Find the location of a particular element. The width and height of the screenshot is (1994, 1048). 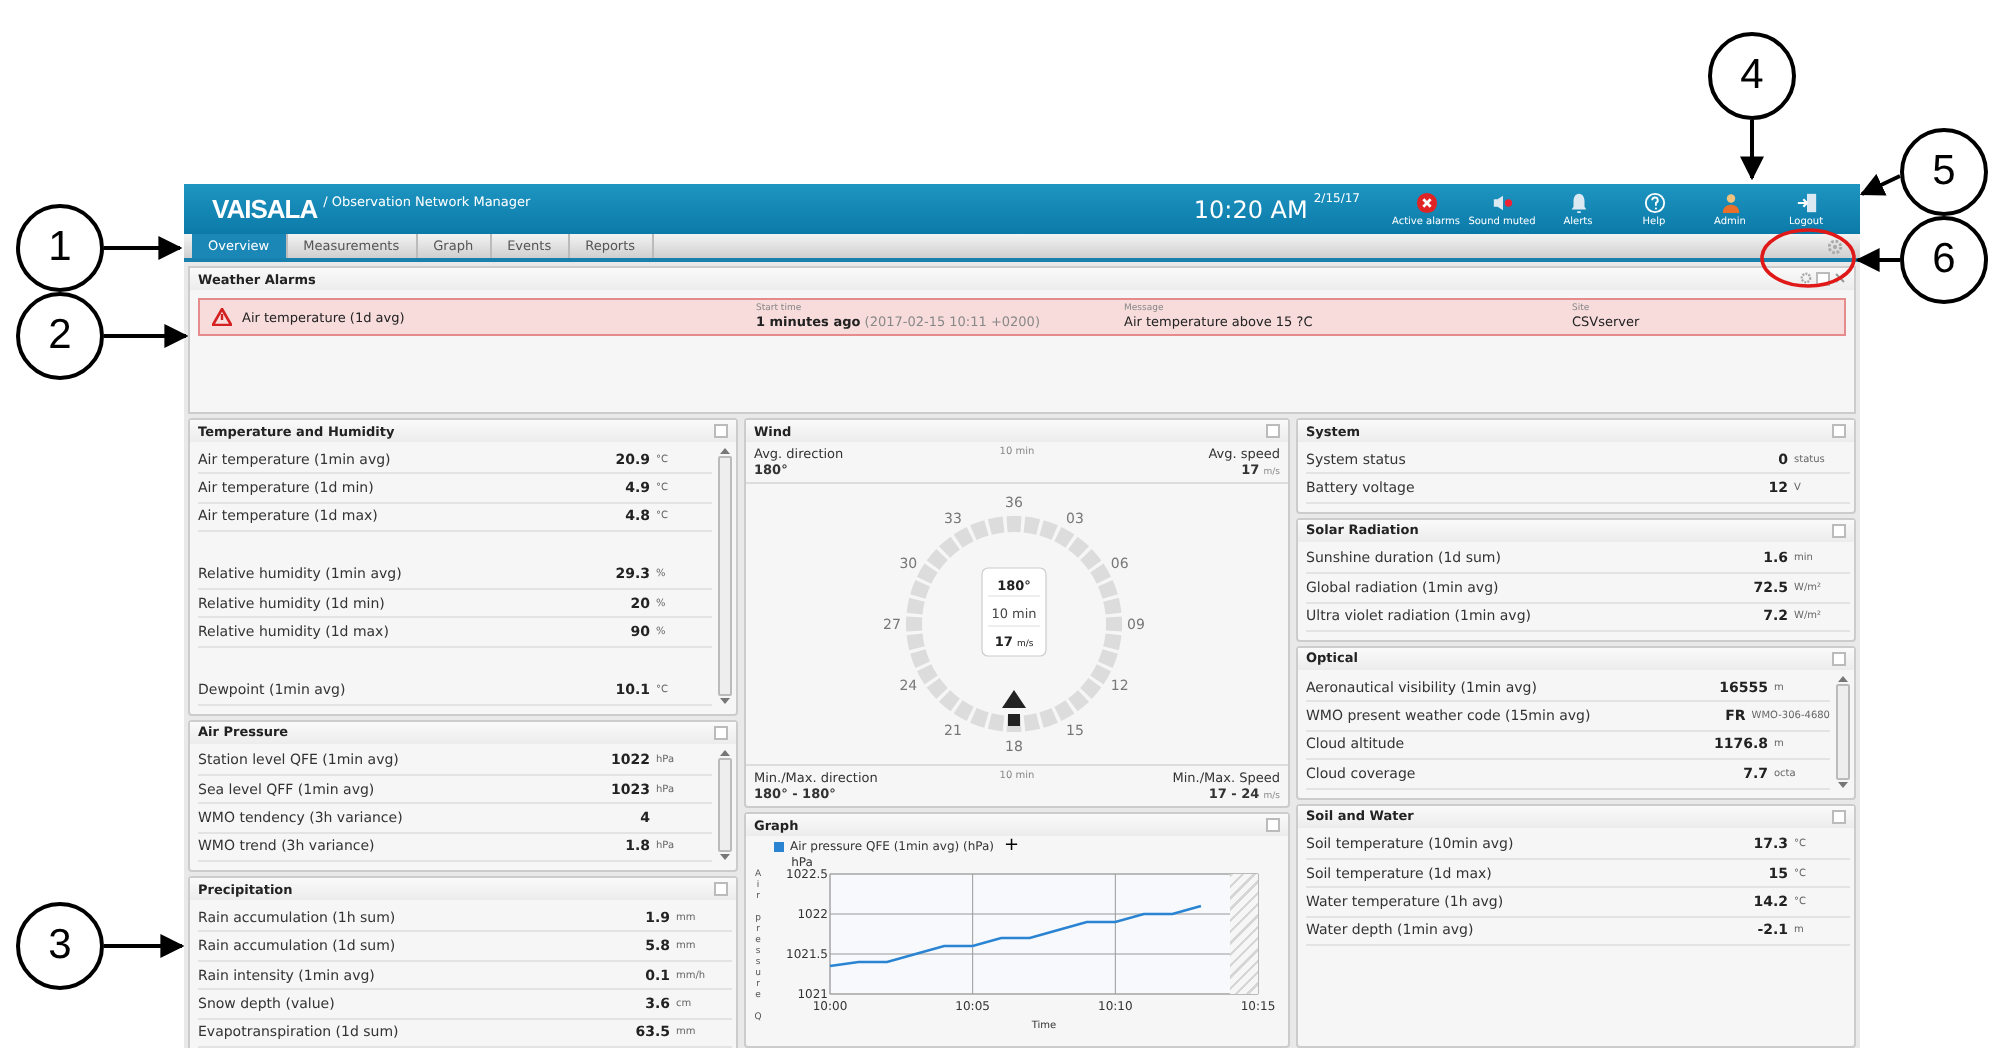

warning-icon is located at coordinates (222, 317).